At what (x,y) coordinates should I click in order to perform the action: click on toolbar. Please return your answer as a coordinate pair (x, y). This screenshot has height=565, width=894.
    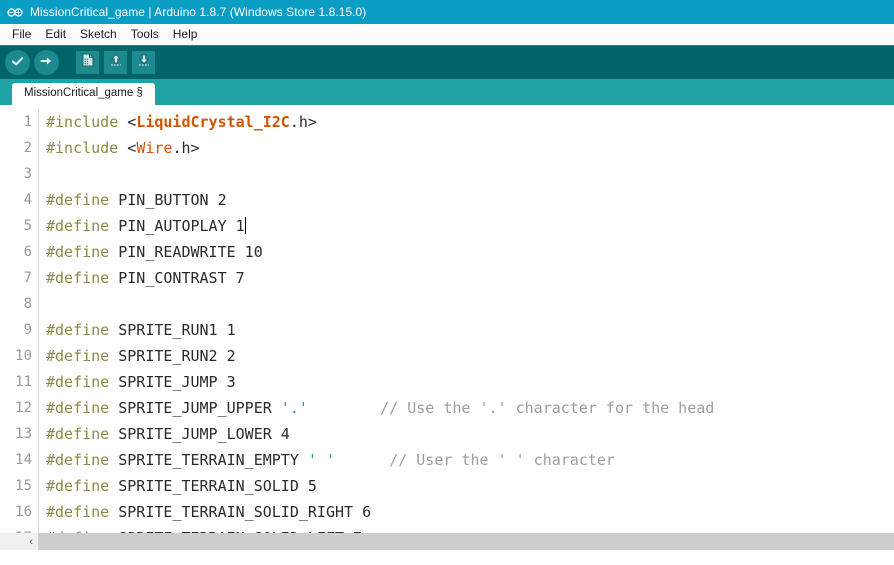
    Looking at the image, I should click on (447, 62).